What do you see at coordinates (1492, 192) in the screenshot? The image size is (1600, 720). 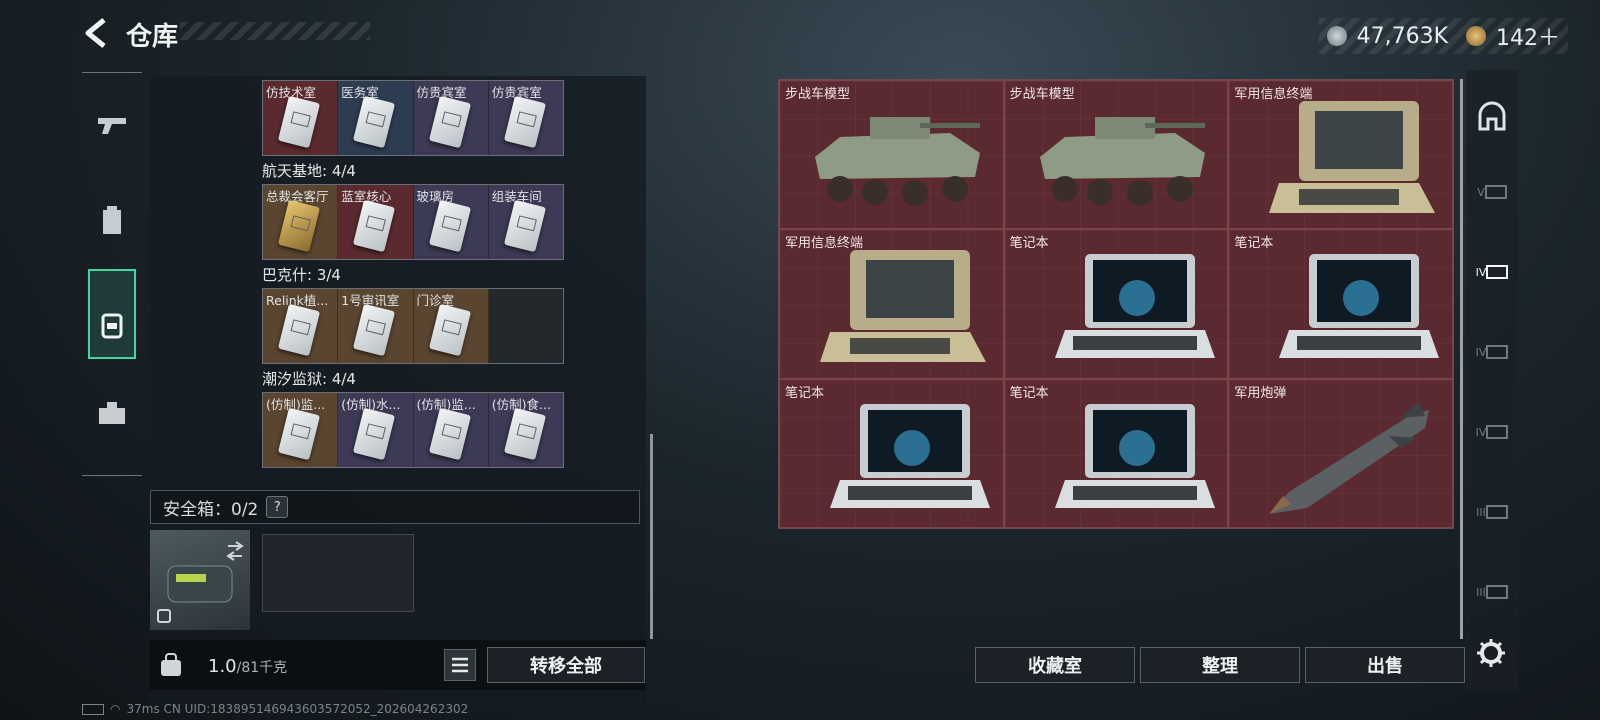 I see `tier-v-tab: V` at bounding box center [1492, 192].